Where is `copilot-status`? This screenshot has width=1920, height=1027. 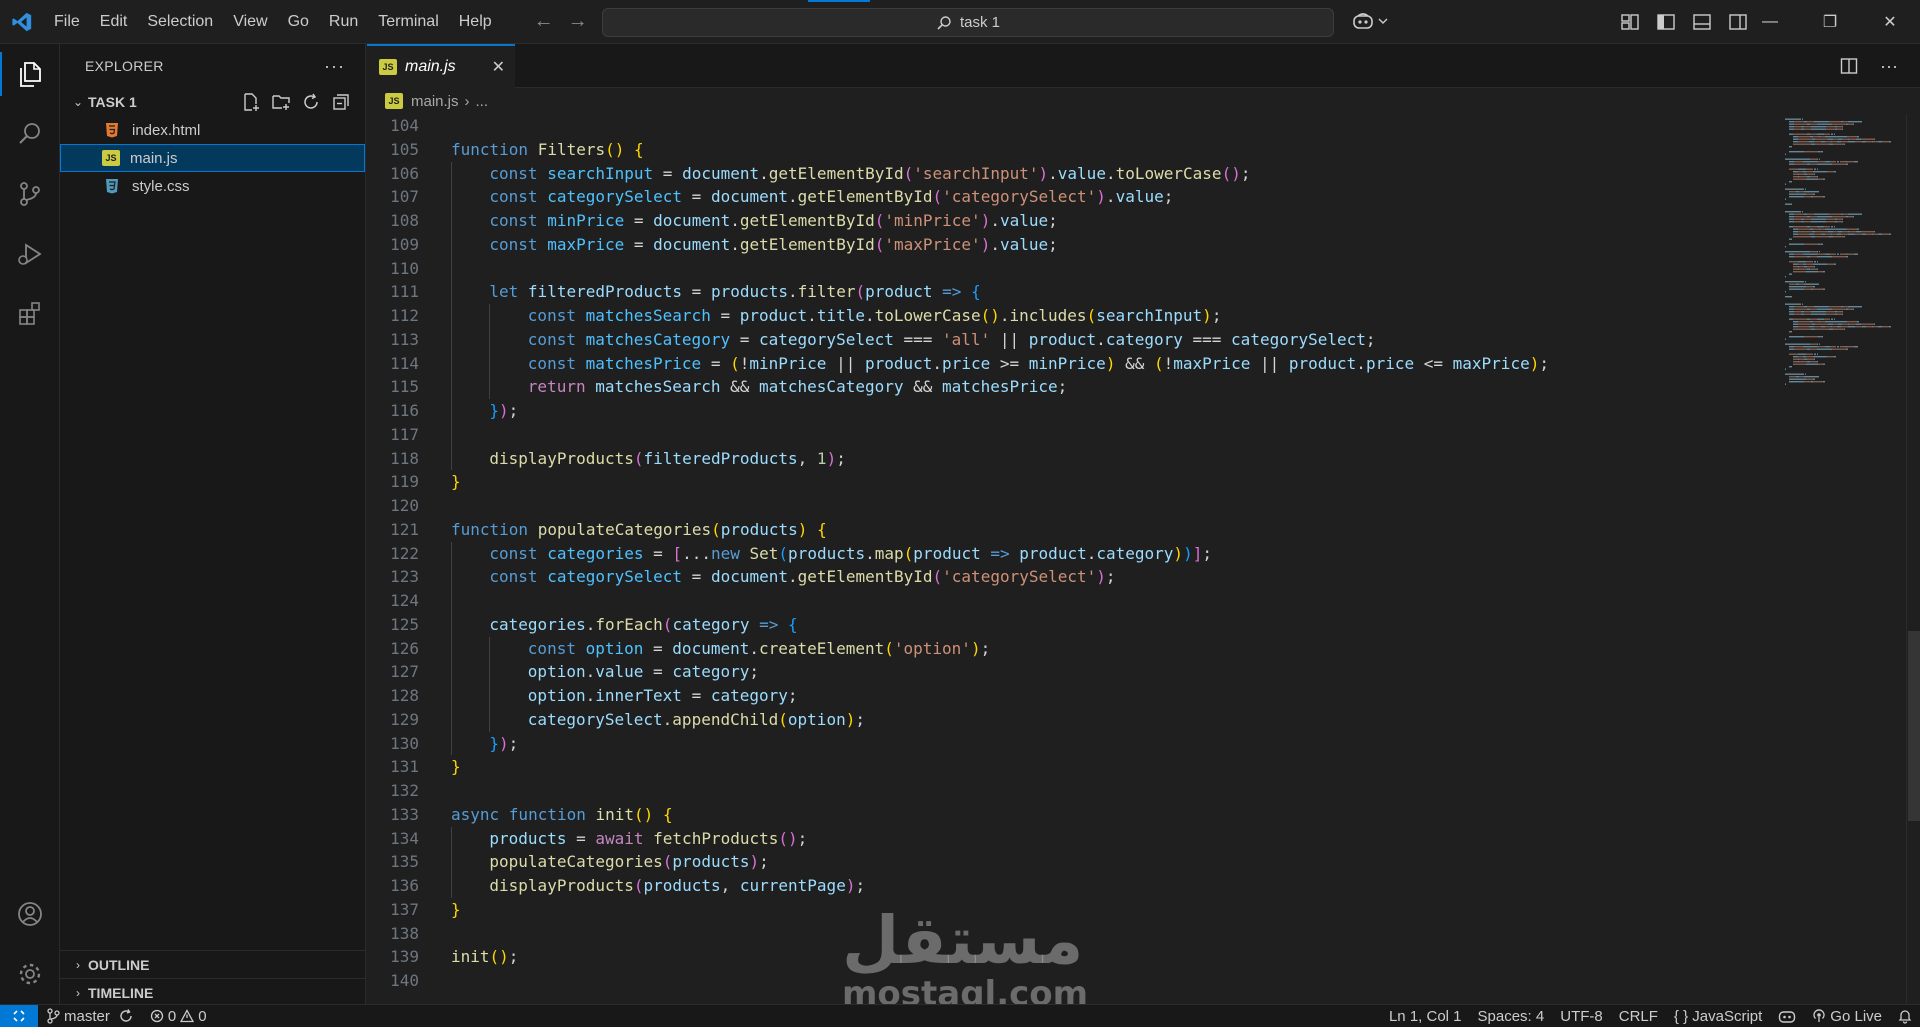 copilot-status is located at coordinates (1787, 1016).